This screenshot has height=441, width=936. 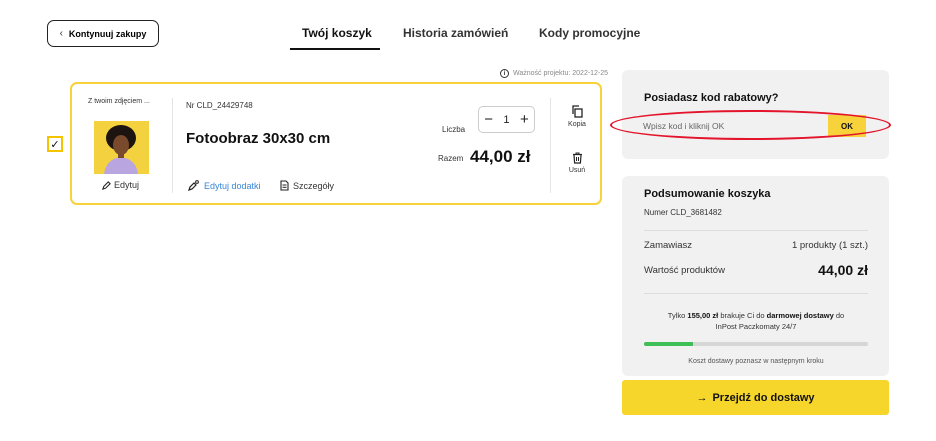 I want to click on edit-photo-button: Edytuj, so click(x=120, y=185).